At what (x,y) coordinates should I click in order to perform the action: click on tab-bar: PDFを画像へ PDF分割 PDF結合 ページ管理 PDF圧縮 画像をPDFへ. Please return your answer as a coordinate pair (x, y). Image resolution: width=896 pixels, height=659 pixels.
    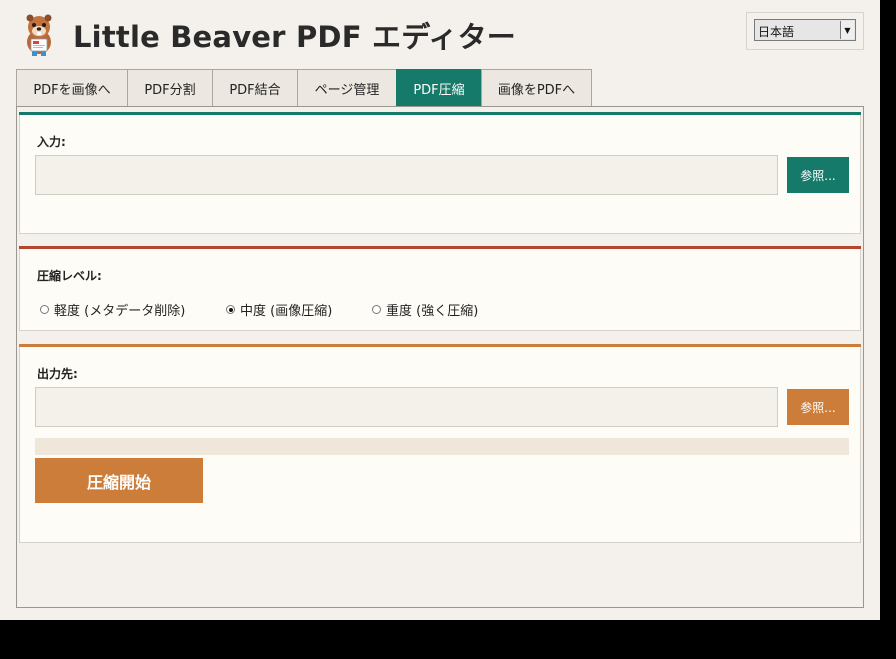
    Looking at the image, I should click on (304, 88).